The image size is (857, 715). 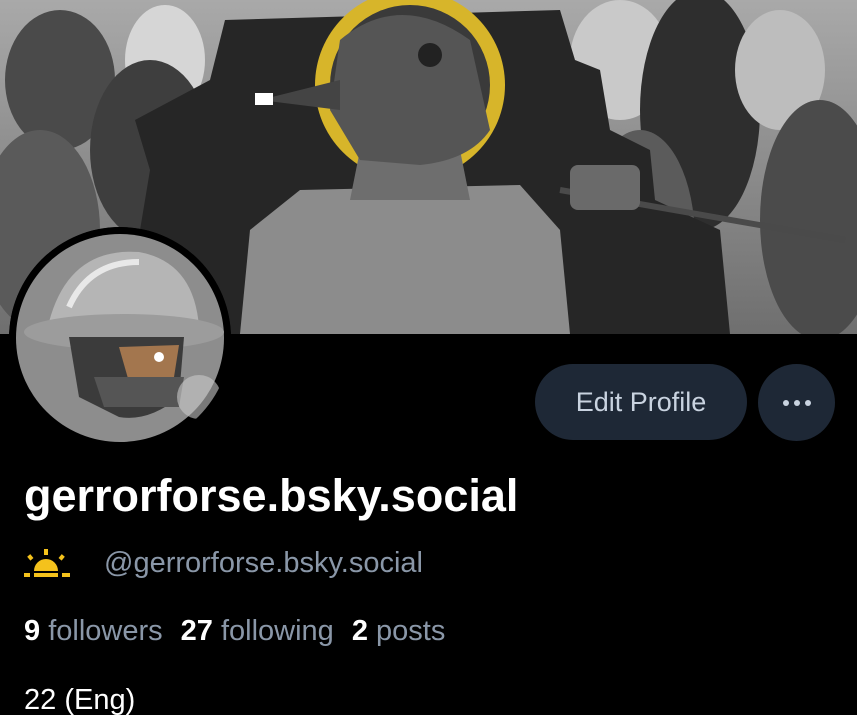 I want to click on following-stat: 27 following, so click(x=257, y=631).